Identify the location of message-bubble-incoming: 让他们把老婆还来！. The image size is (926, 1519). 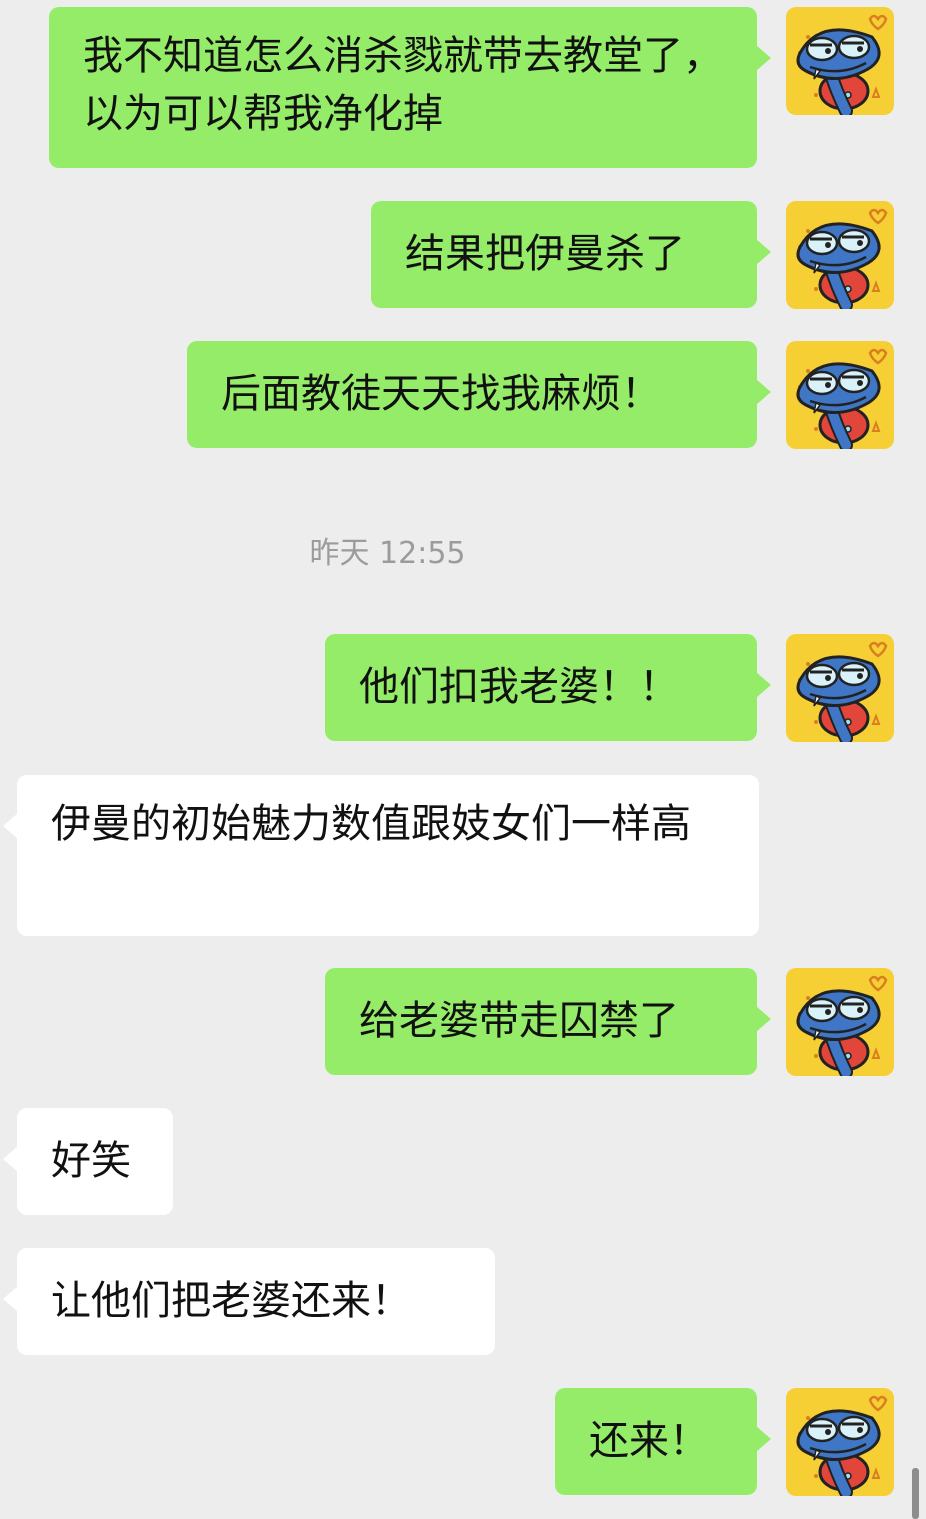
(249, 1301).